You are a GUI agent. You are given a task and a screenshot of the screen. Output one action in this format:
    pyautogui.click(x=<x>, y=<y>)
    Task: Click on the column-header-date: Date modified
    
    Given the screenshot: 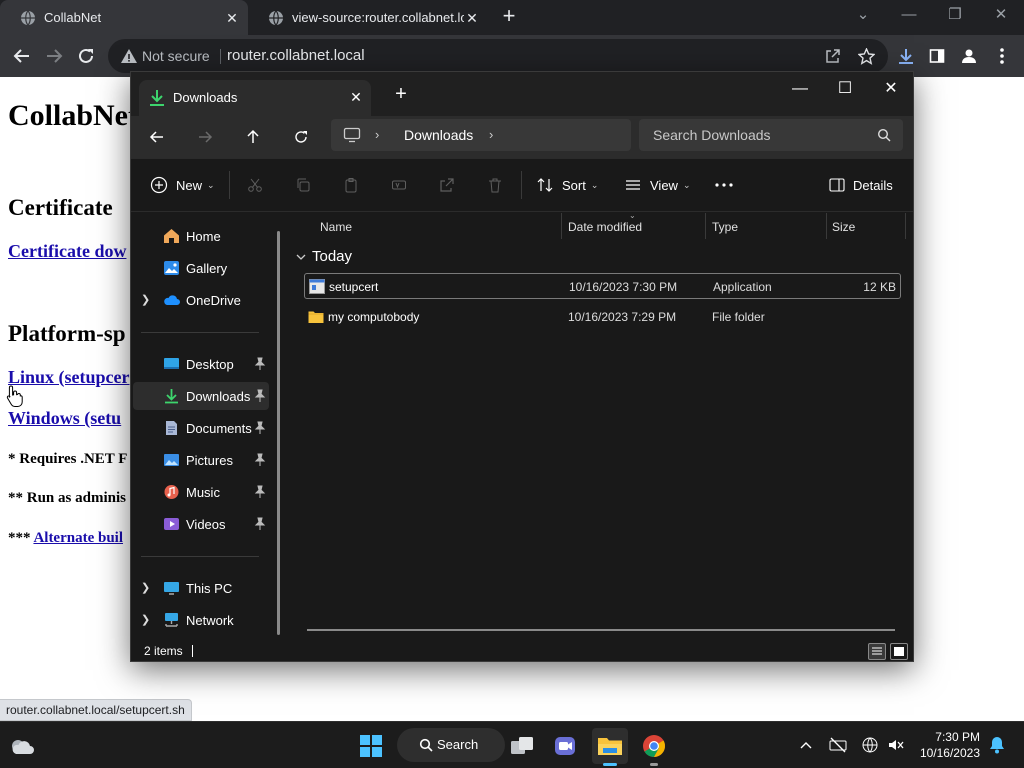 What is the action you would take?
    pyautogui.click(x=605, y=227)
    